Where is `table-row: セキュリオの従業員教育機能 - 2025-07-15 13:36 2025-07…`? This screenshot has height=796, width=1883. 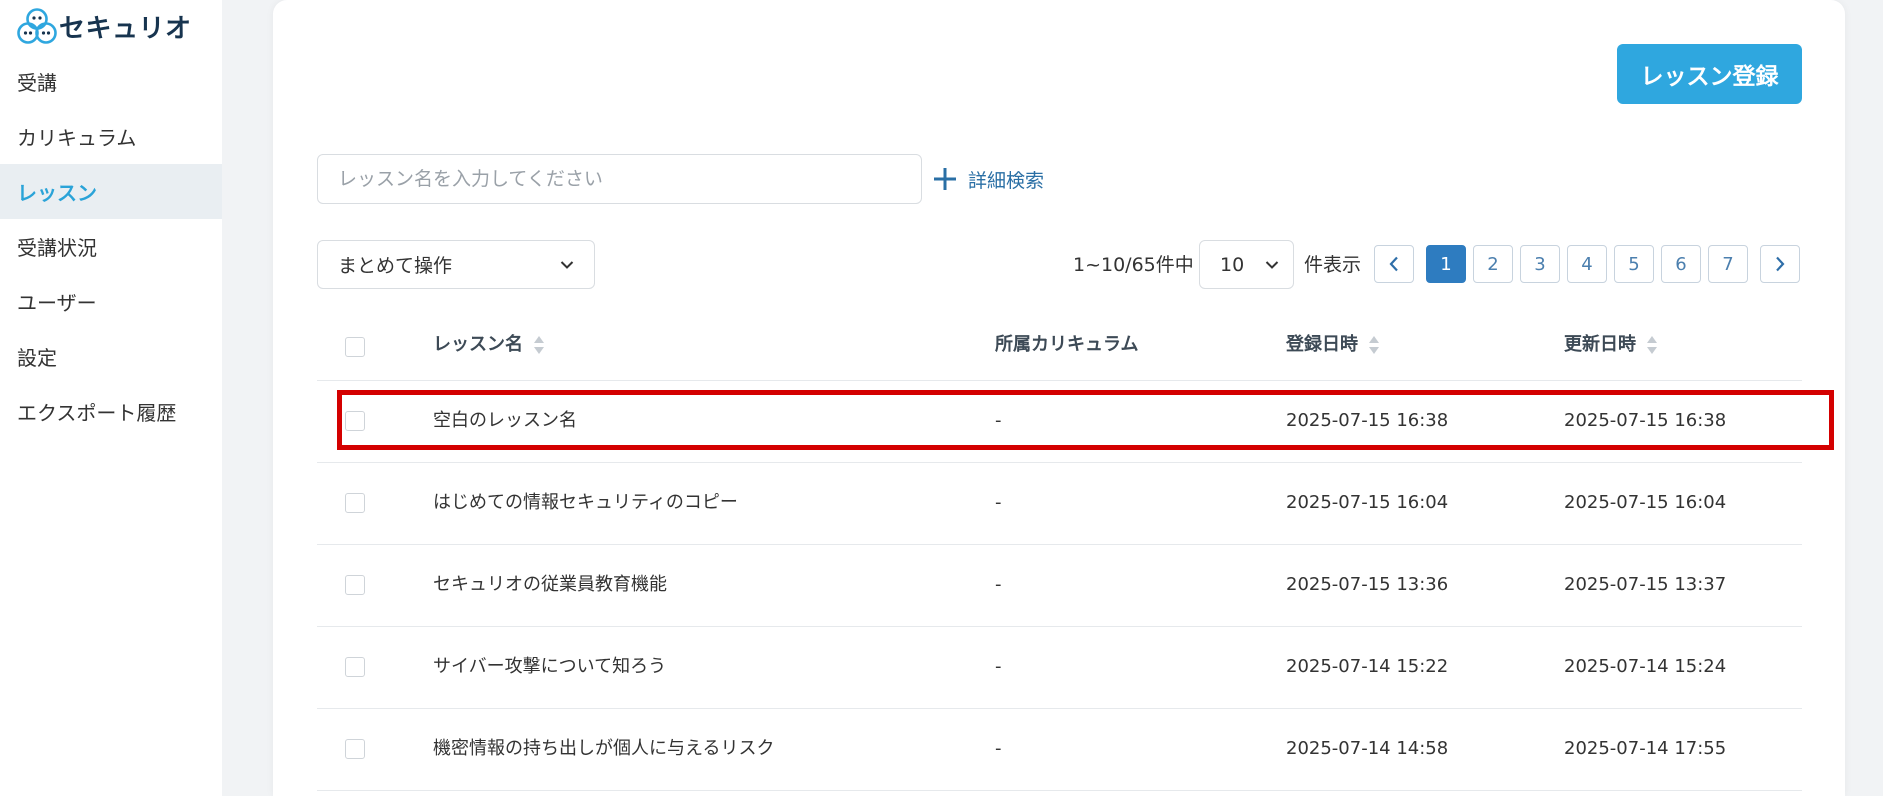
table-row: セキュリオの従業員教育機能 - 2025-07-15 13:36 2025-07… is located at coordinates (1059, 586).